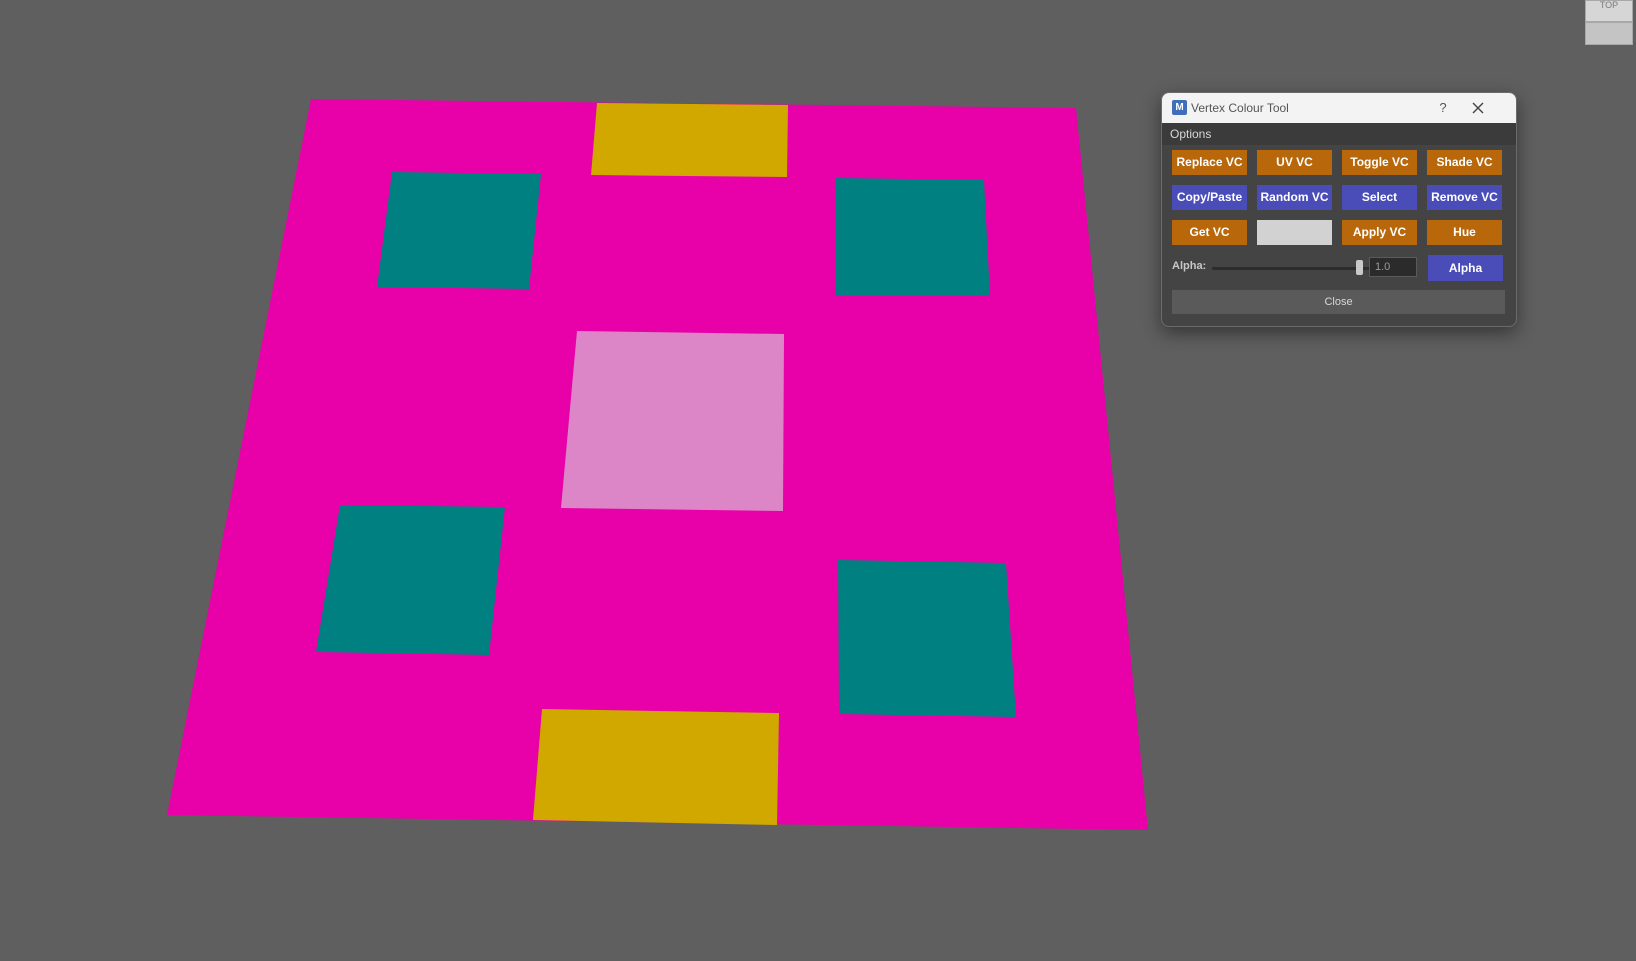 Image resolution: width=1636 pixels, height=961 pixels. I want to click on close-icon, so click(1478, 108).